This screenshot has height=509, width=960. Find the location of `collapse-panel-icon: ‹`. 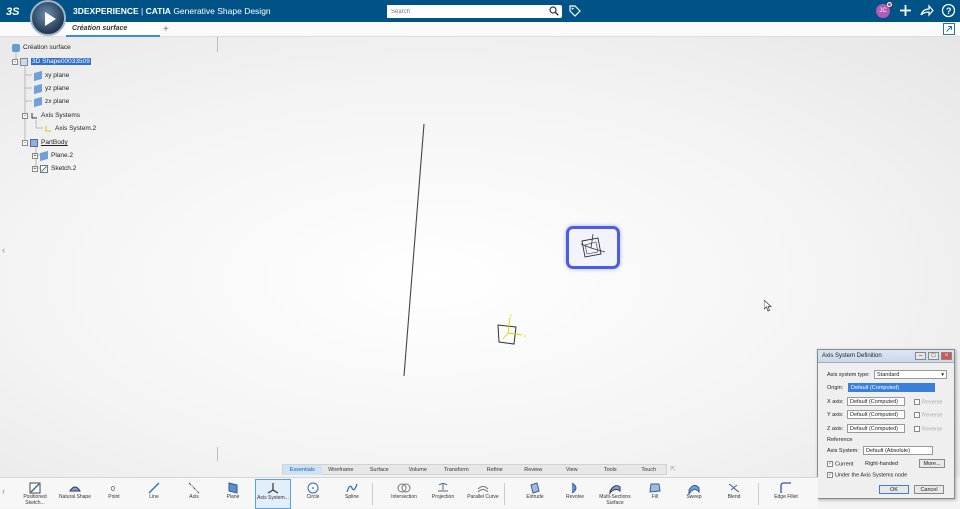

collapse-panel-icon: ‹ is located at coordinates (3, 250).